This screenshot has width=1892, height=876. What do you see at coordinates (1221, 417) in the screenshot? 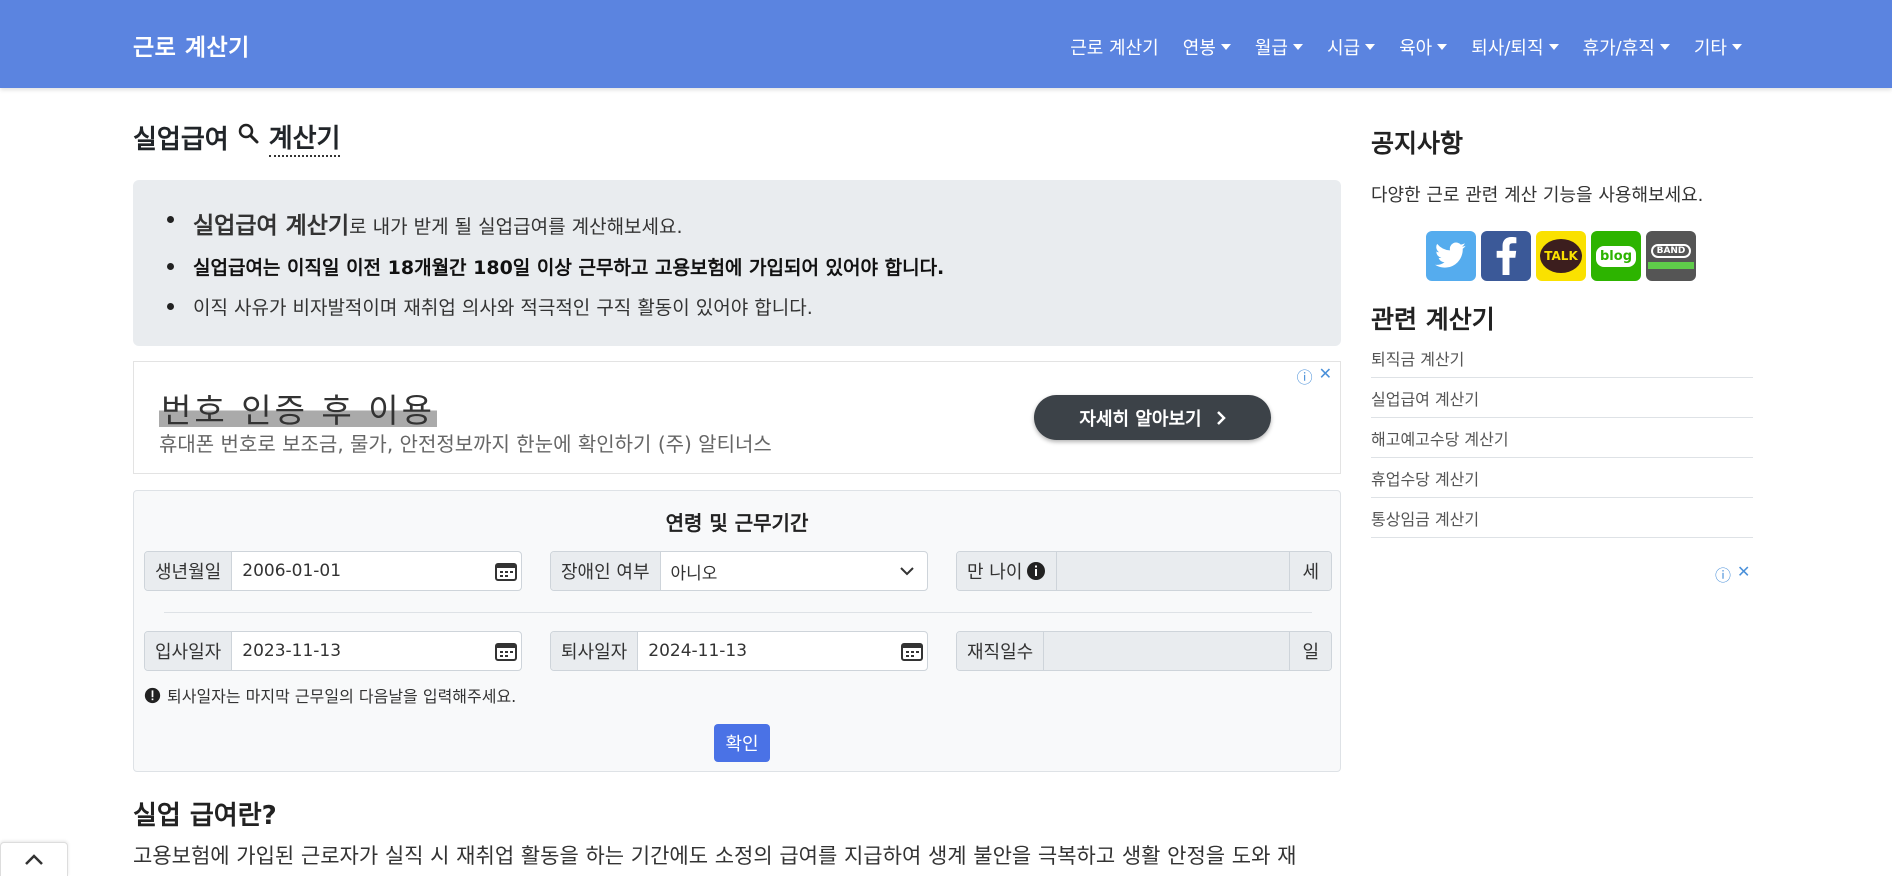
I see `chevron-right-icon` at bounding box center [1221, 417].